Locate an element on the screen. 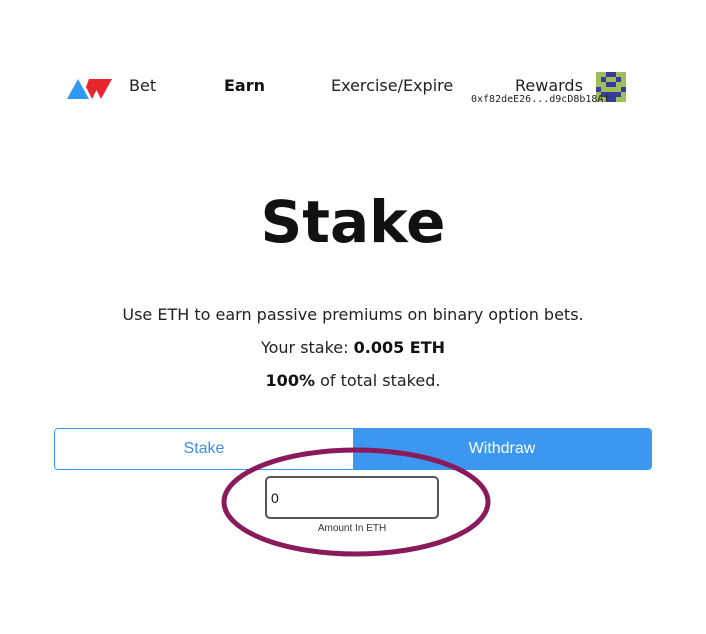 Image resolution: width=706 pixels, height=634 pixels. stake-withdraw-toggle: Stake Withdraw is located at coordinates (353, 449).